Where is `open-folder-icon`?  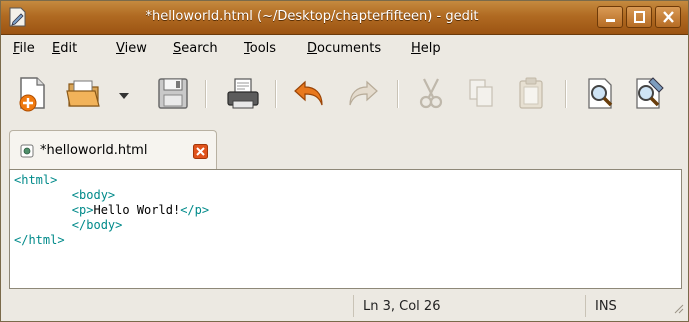 open-folder-icon is located at coordinates (83, 93).